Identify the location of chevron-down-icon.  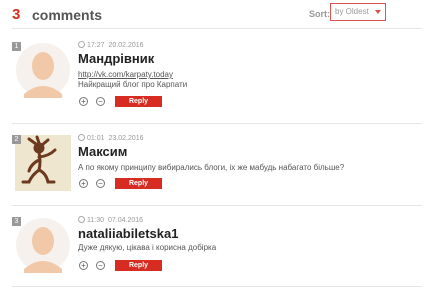
(378, 12).